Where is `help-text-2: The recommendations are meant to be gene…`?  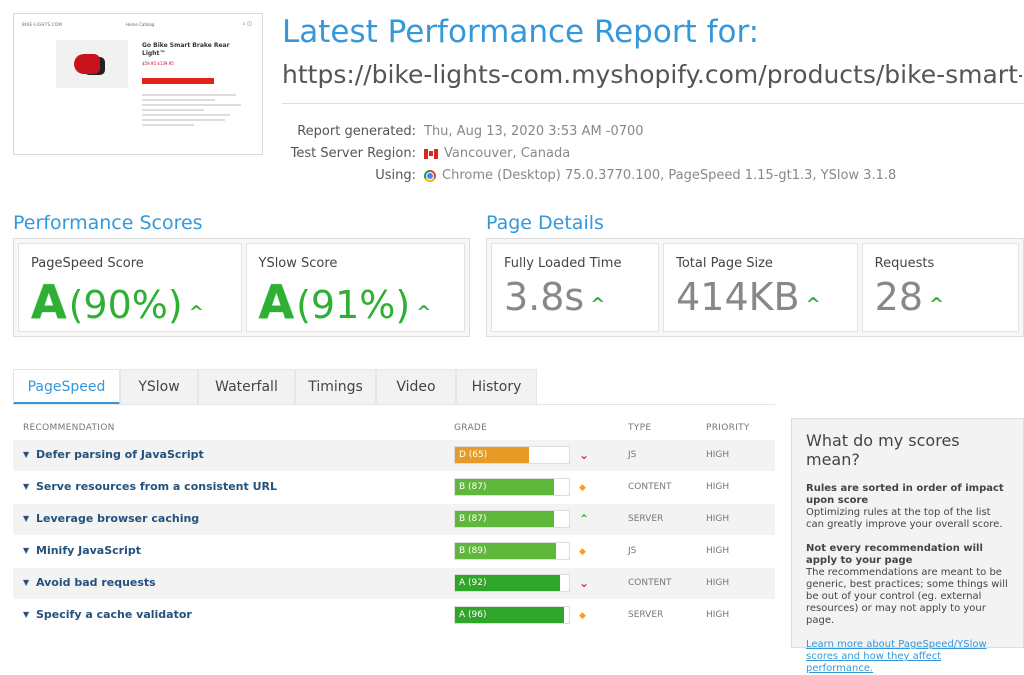 help-text-2: The recommendations are meant to be gene… is located at coordinates (907, 596).